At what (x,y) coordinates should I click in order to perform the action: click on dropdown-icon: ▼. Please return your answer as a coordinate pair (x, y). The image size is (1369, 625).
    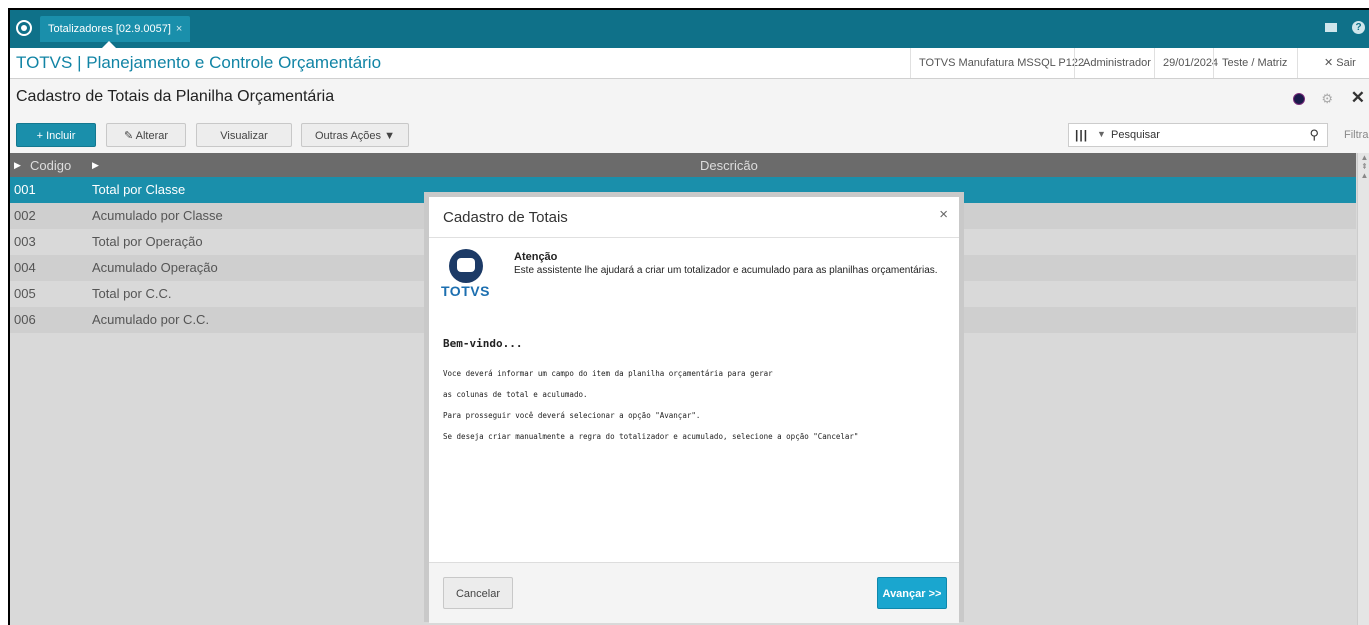
    Looking at the image, I should click on (388, 136).